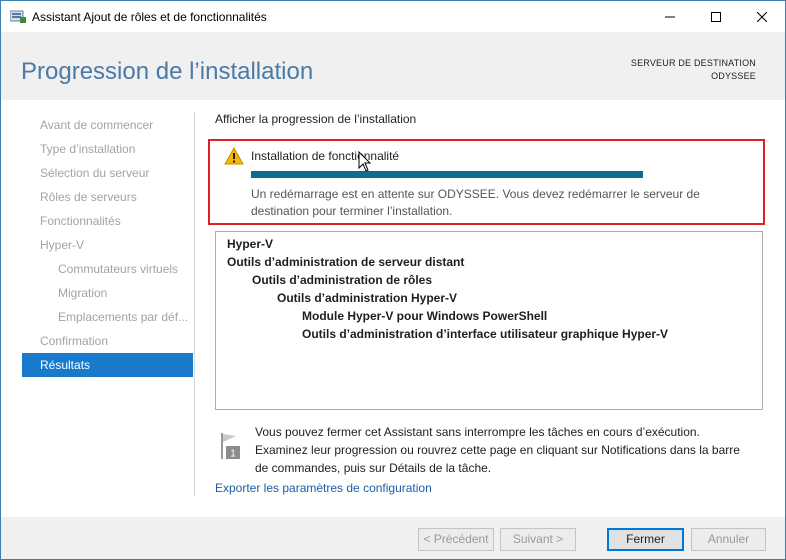  I want to click on nav-step-virtual-switches: Commutateurs virtuels, so click(118, 269).